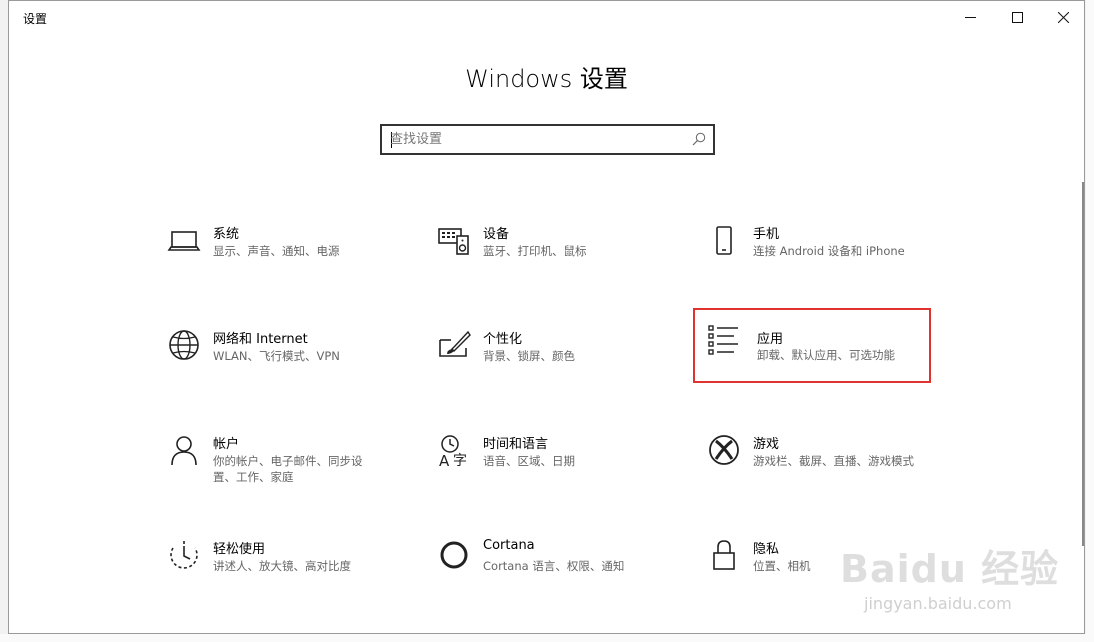 Image resolution: width=1094 pixels, height=642 pixels. Describe the element at coordinates (546, 17) in the screenshot. I see `title-bar: 设置` at that location.